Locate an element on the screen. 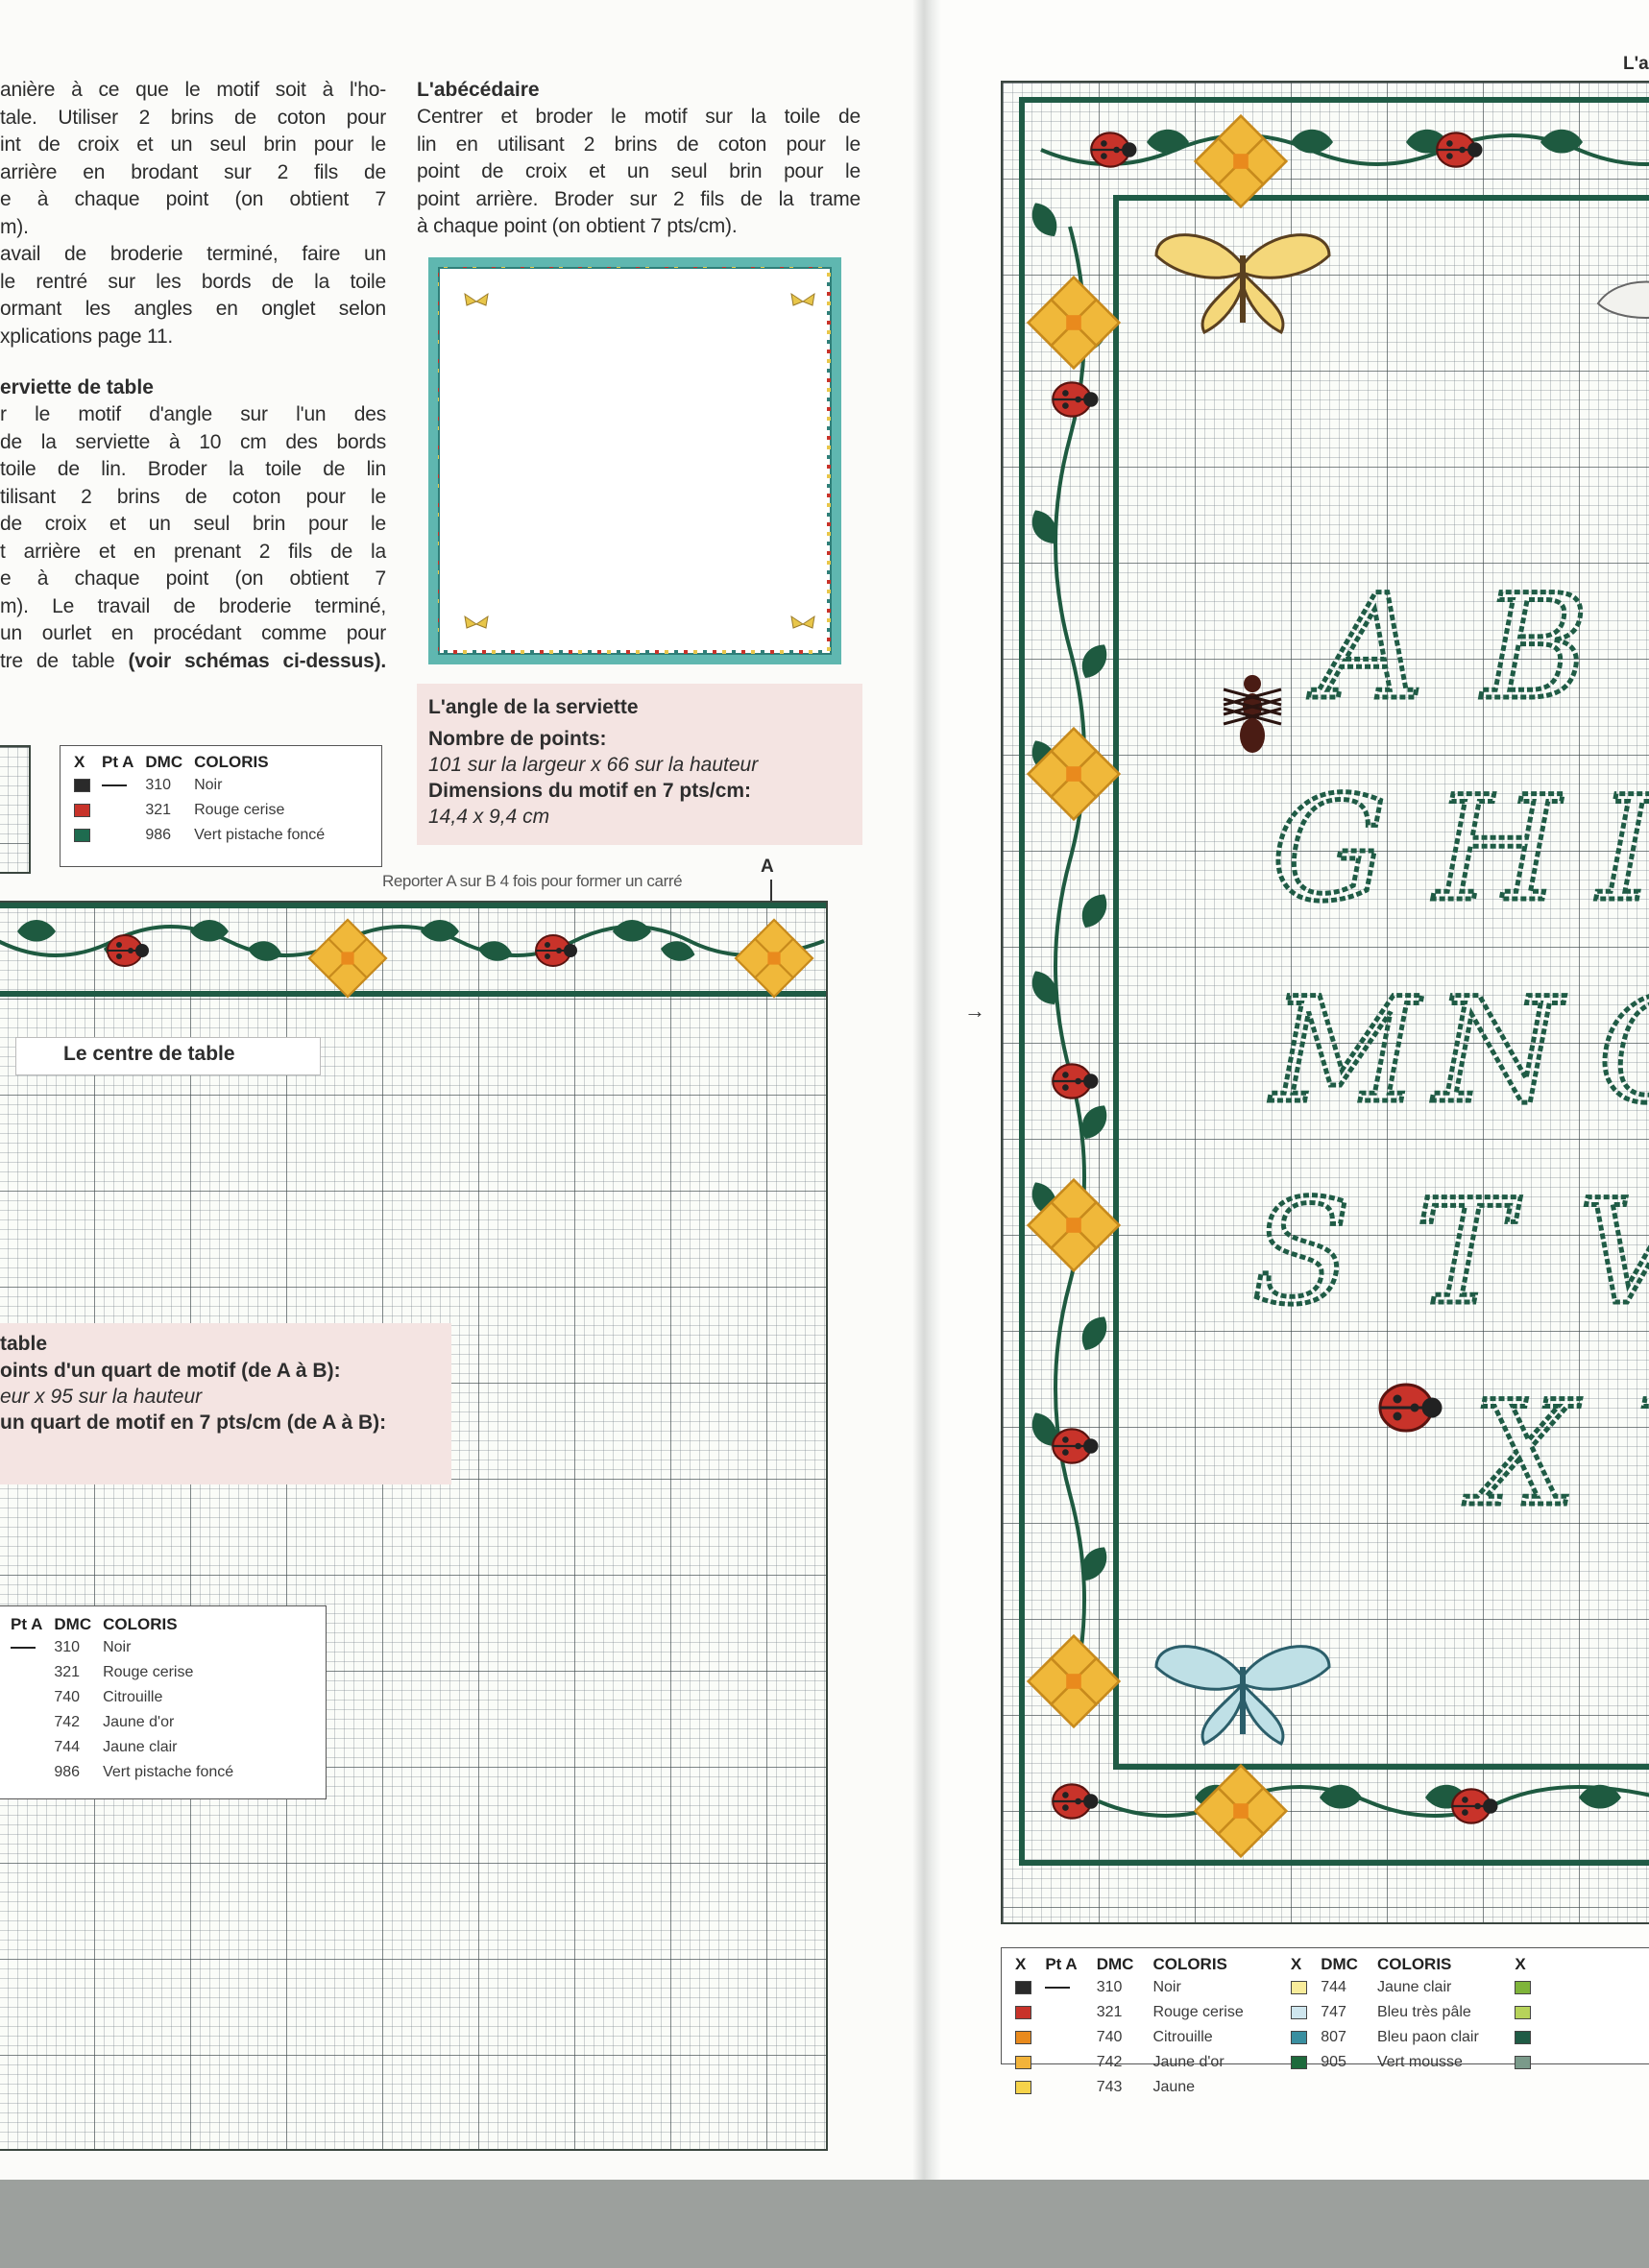  butterfly-icon is located at coordinates (1243, 1696).